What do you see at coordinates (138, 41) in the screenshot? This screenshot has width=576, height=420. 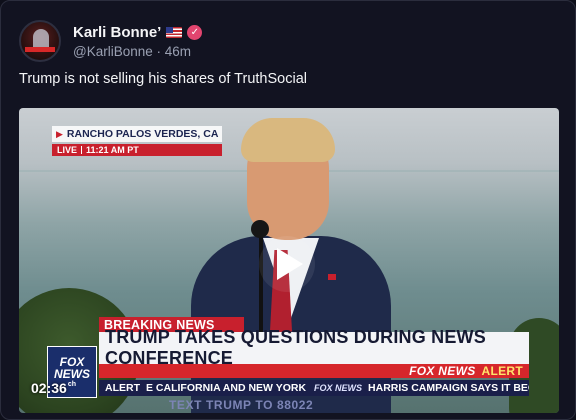 I see `author-block: Karli Bonne’ ✓ @KarliBonne · 46m` at bounding box center [138, 41].